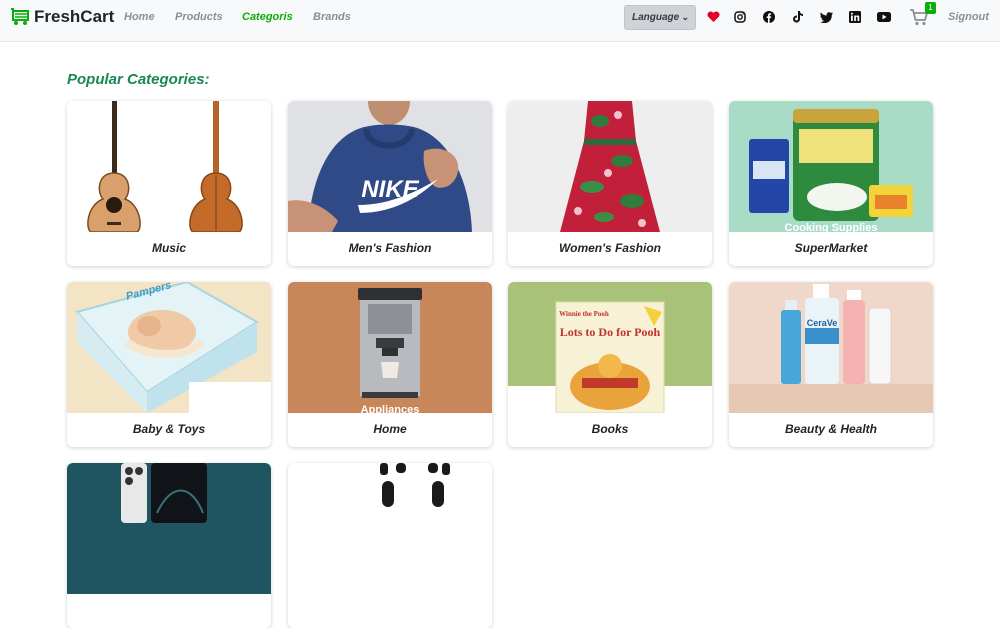 The width and height of the screenshot is (1000, 628). I want to click on category-image: Appliances, so click(390, 347).